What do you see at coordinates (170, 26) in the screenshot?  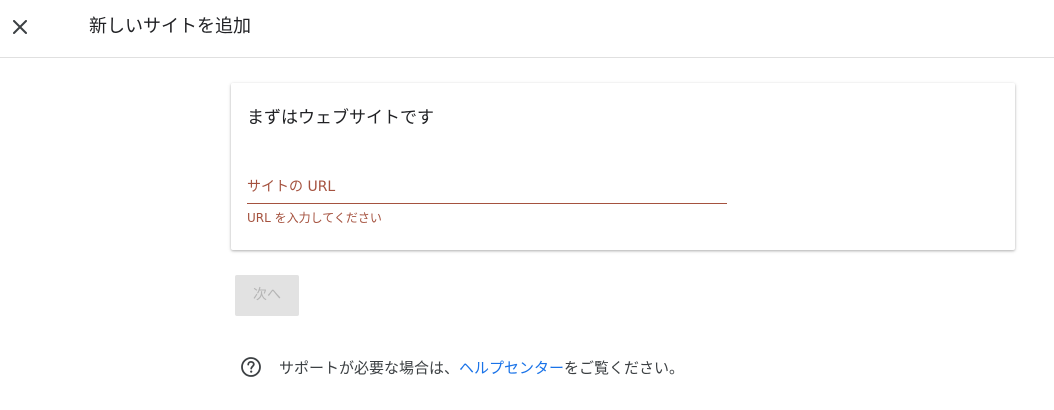 I see `page-title: 新しいサイトを追加` at bounding box center [170, 26].